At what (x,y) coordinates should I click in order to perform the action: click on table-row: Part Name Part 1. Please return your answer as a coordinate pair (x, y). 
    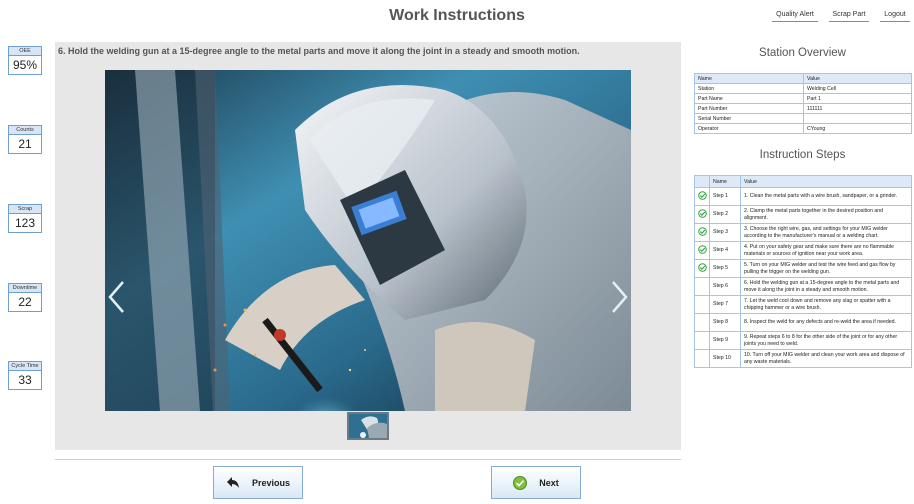
    Looking at the image, I should click on (803, 98).